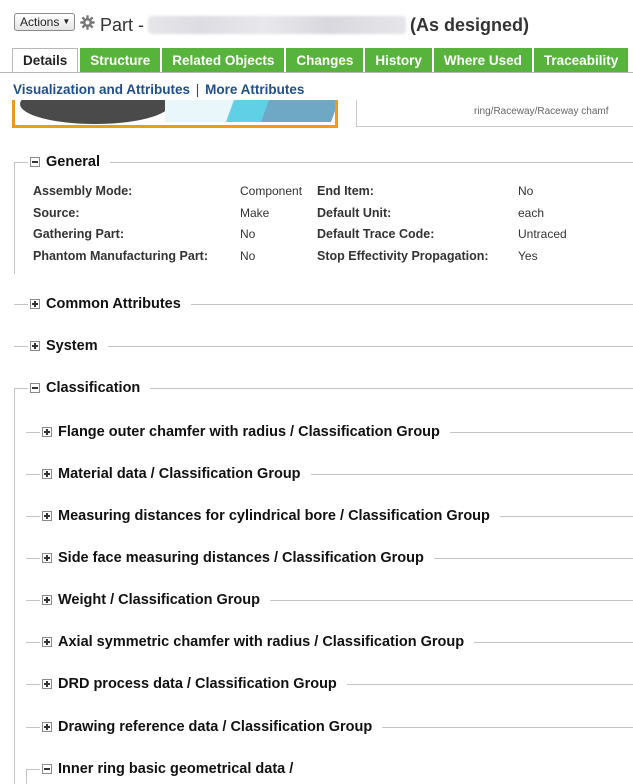 This screenshot has width=633, height=784. I want to click on end-item-label: End Item:, so click(345, 191).